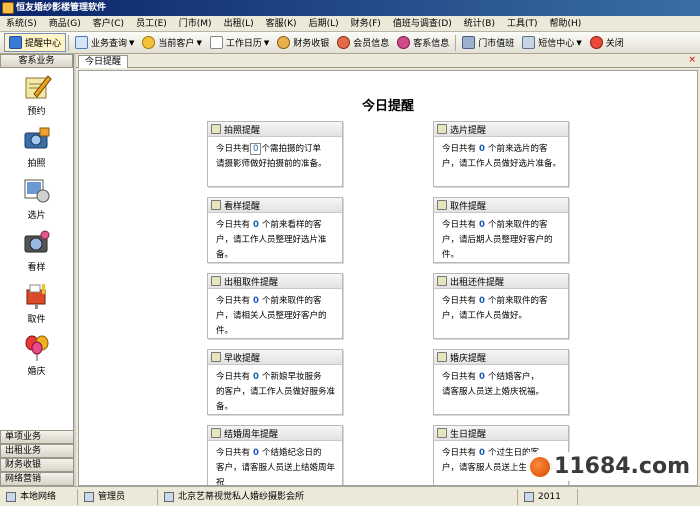 Image resolution: width=700 pixels, height=506 pixels. What do you see at coordinates (108, 24) in the screenshot?
I see `menu-item-2: 客户(C)` at bounding box center [108, 24].